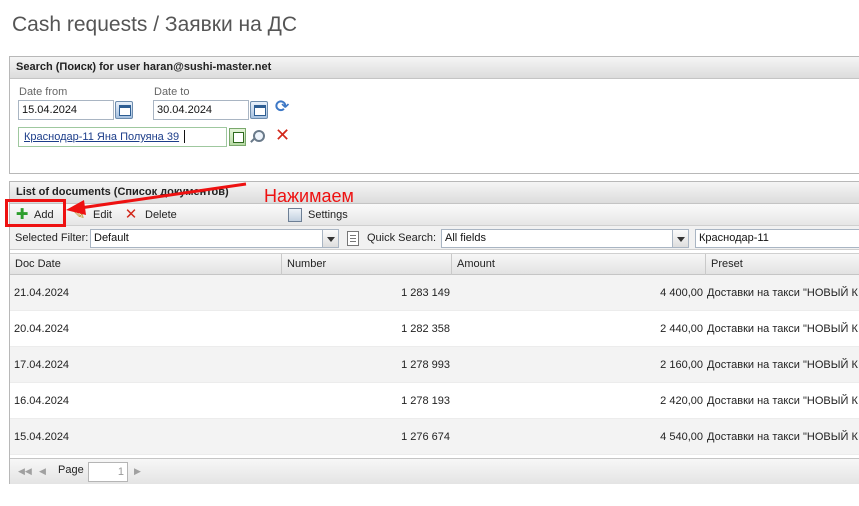 The height and width of the screenshot is (506, 859). What do you see at coordinates (237, 137) in the screenshot?
I see `preset-list-icon` at bounding box center [237, 137].